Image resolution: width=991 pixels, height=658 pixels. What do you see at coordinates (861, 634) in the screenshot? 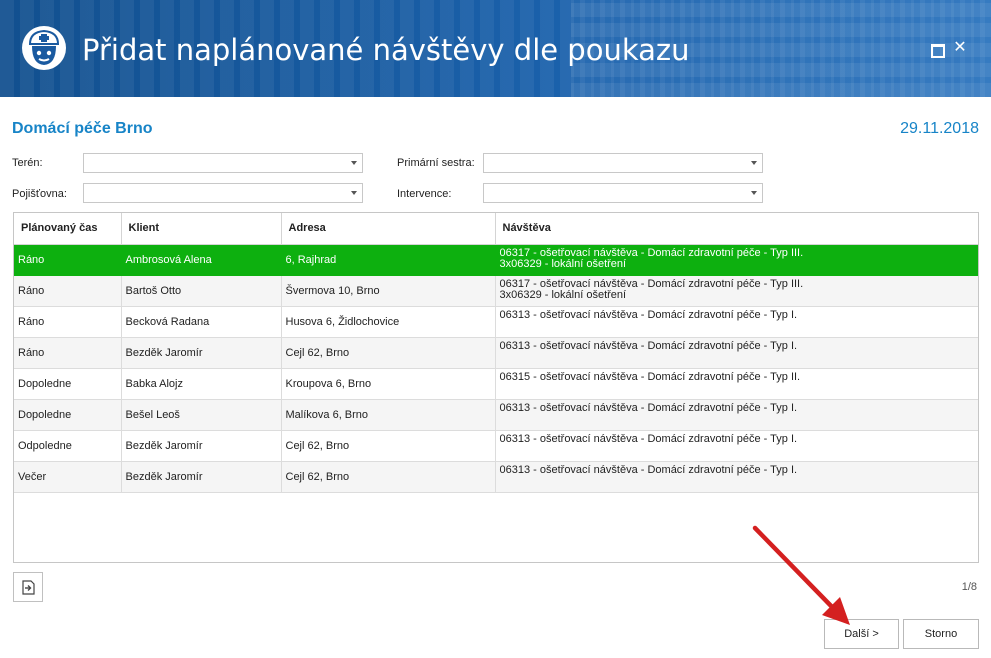
I see `next-button: Další >` at bounding box center [861, 634].